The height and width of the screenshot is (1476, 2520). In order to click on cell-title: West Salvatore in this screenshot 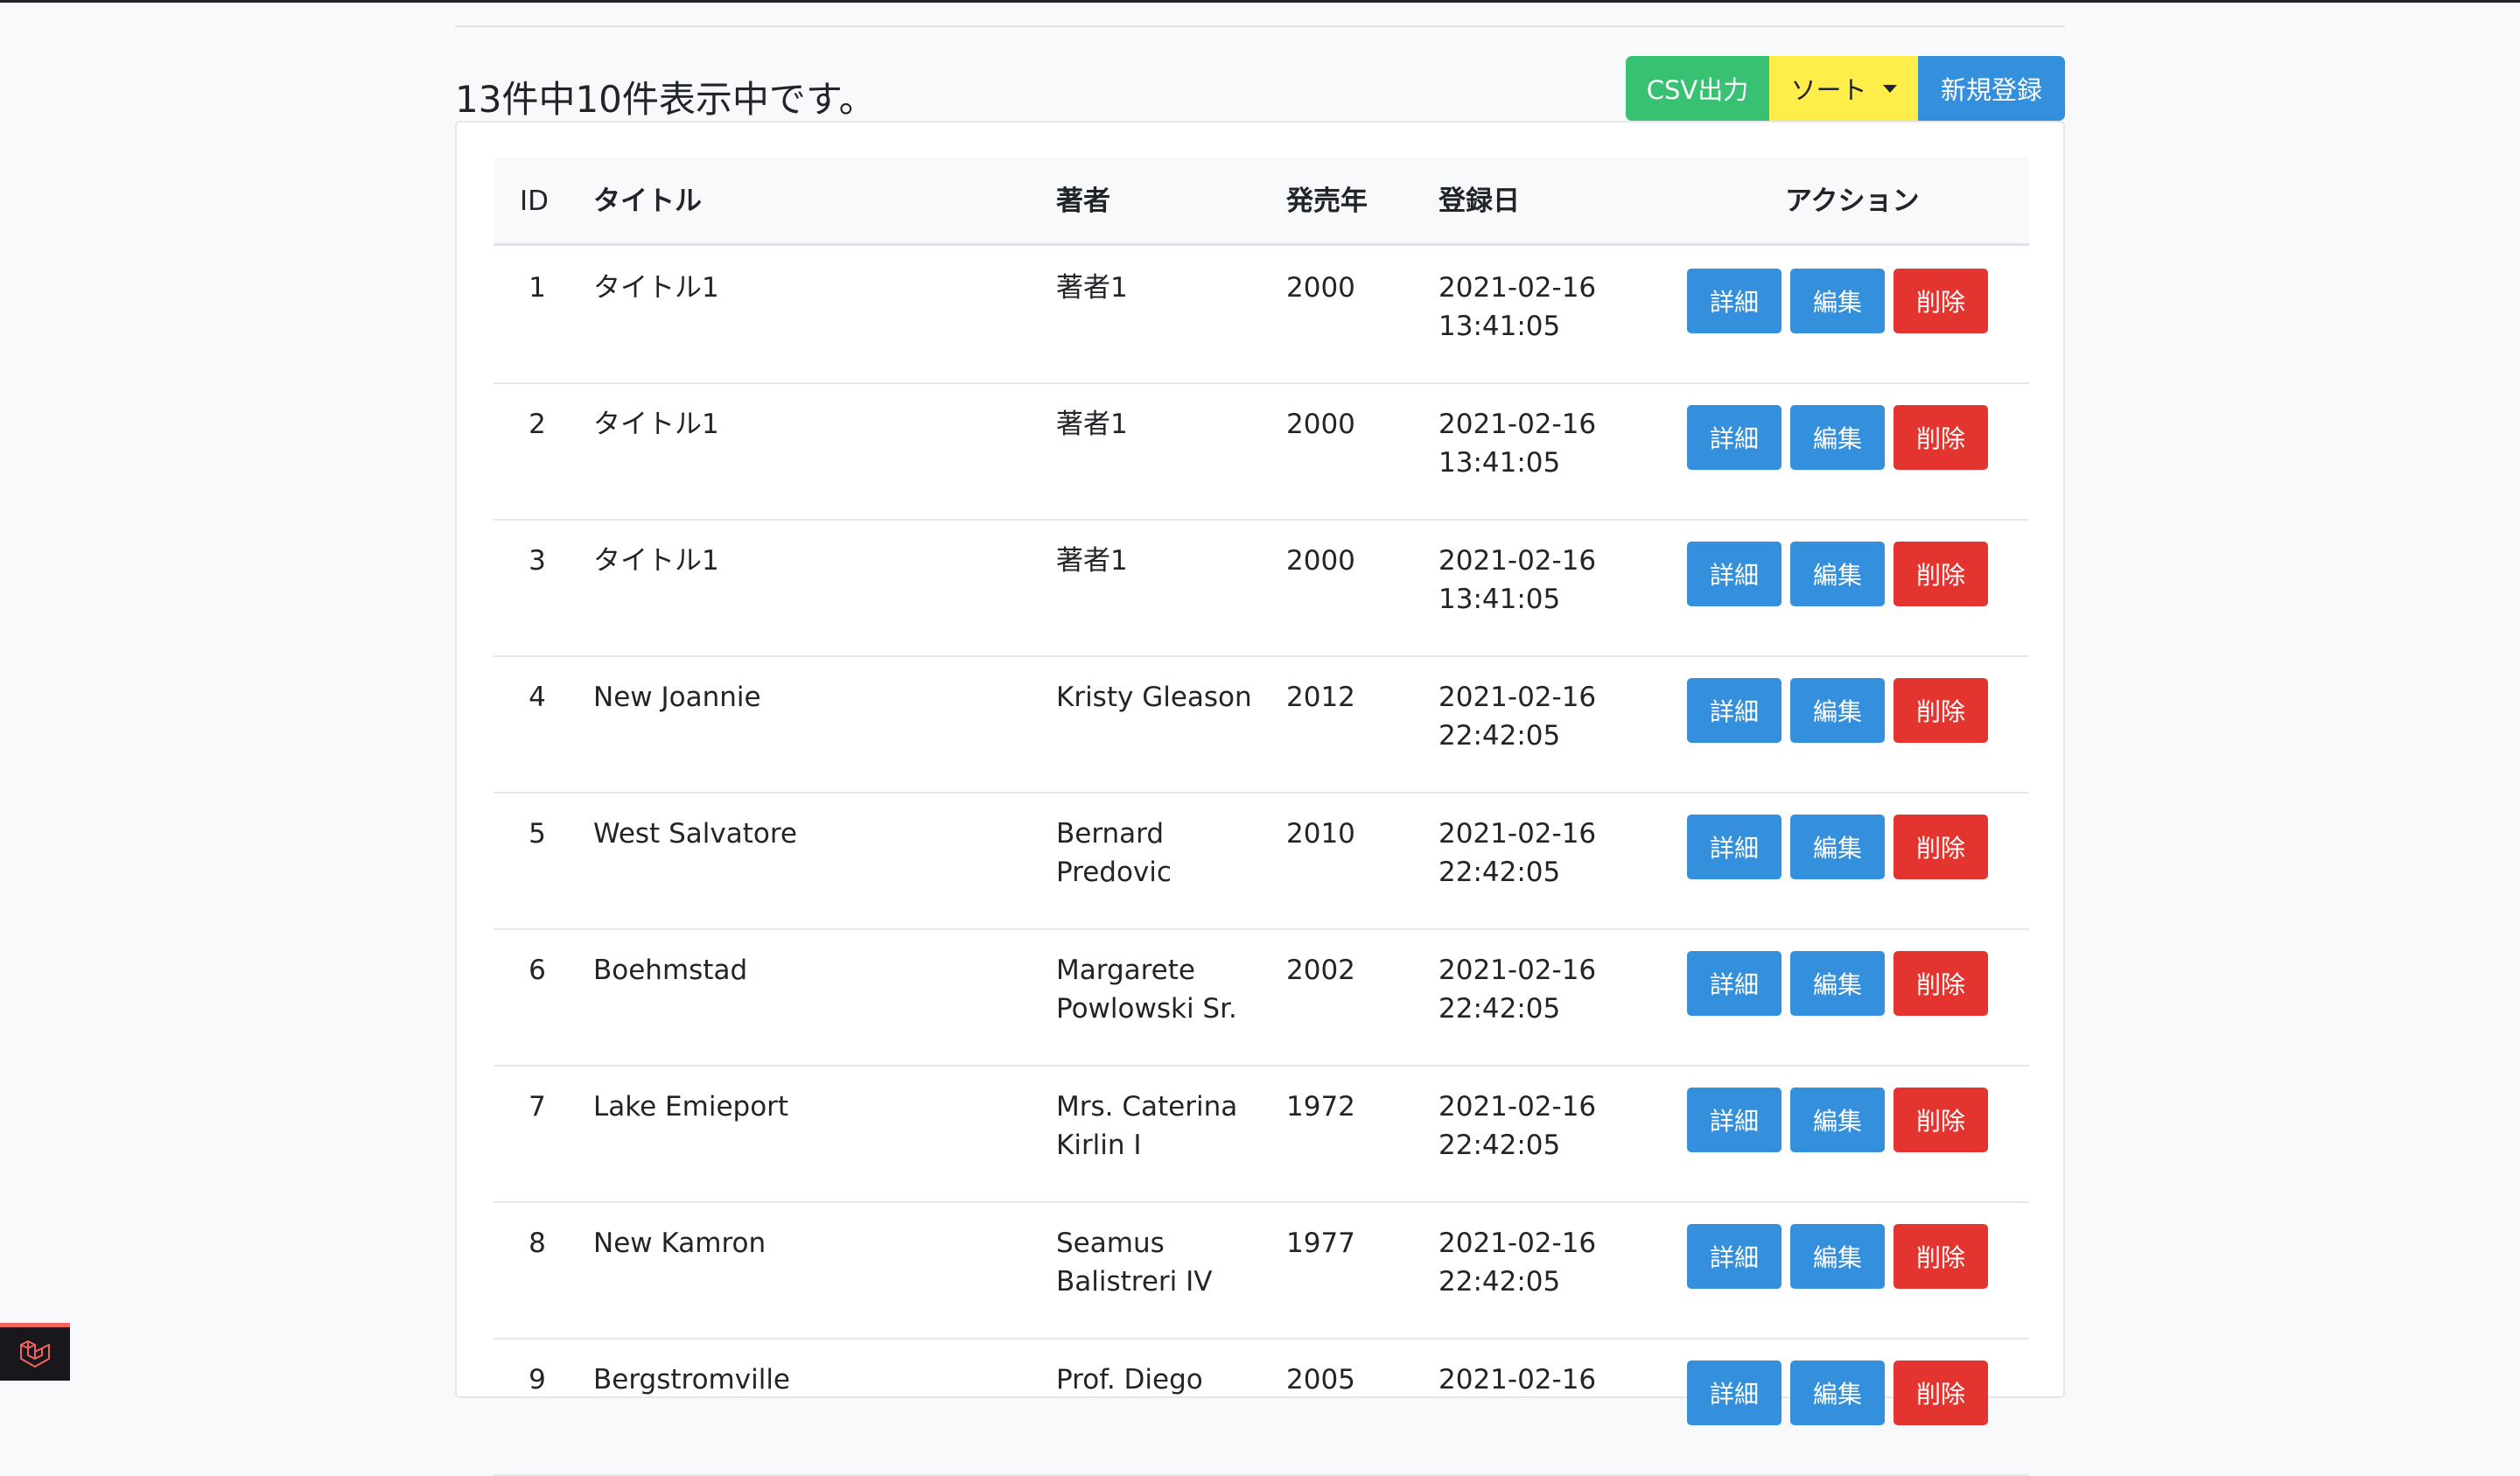, I will do `click(695, 834)`.